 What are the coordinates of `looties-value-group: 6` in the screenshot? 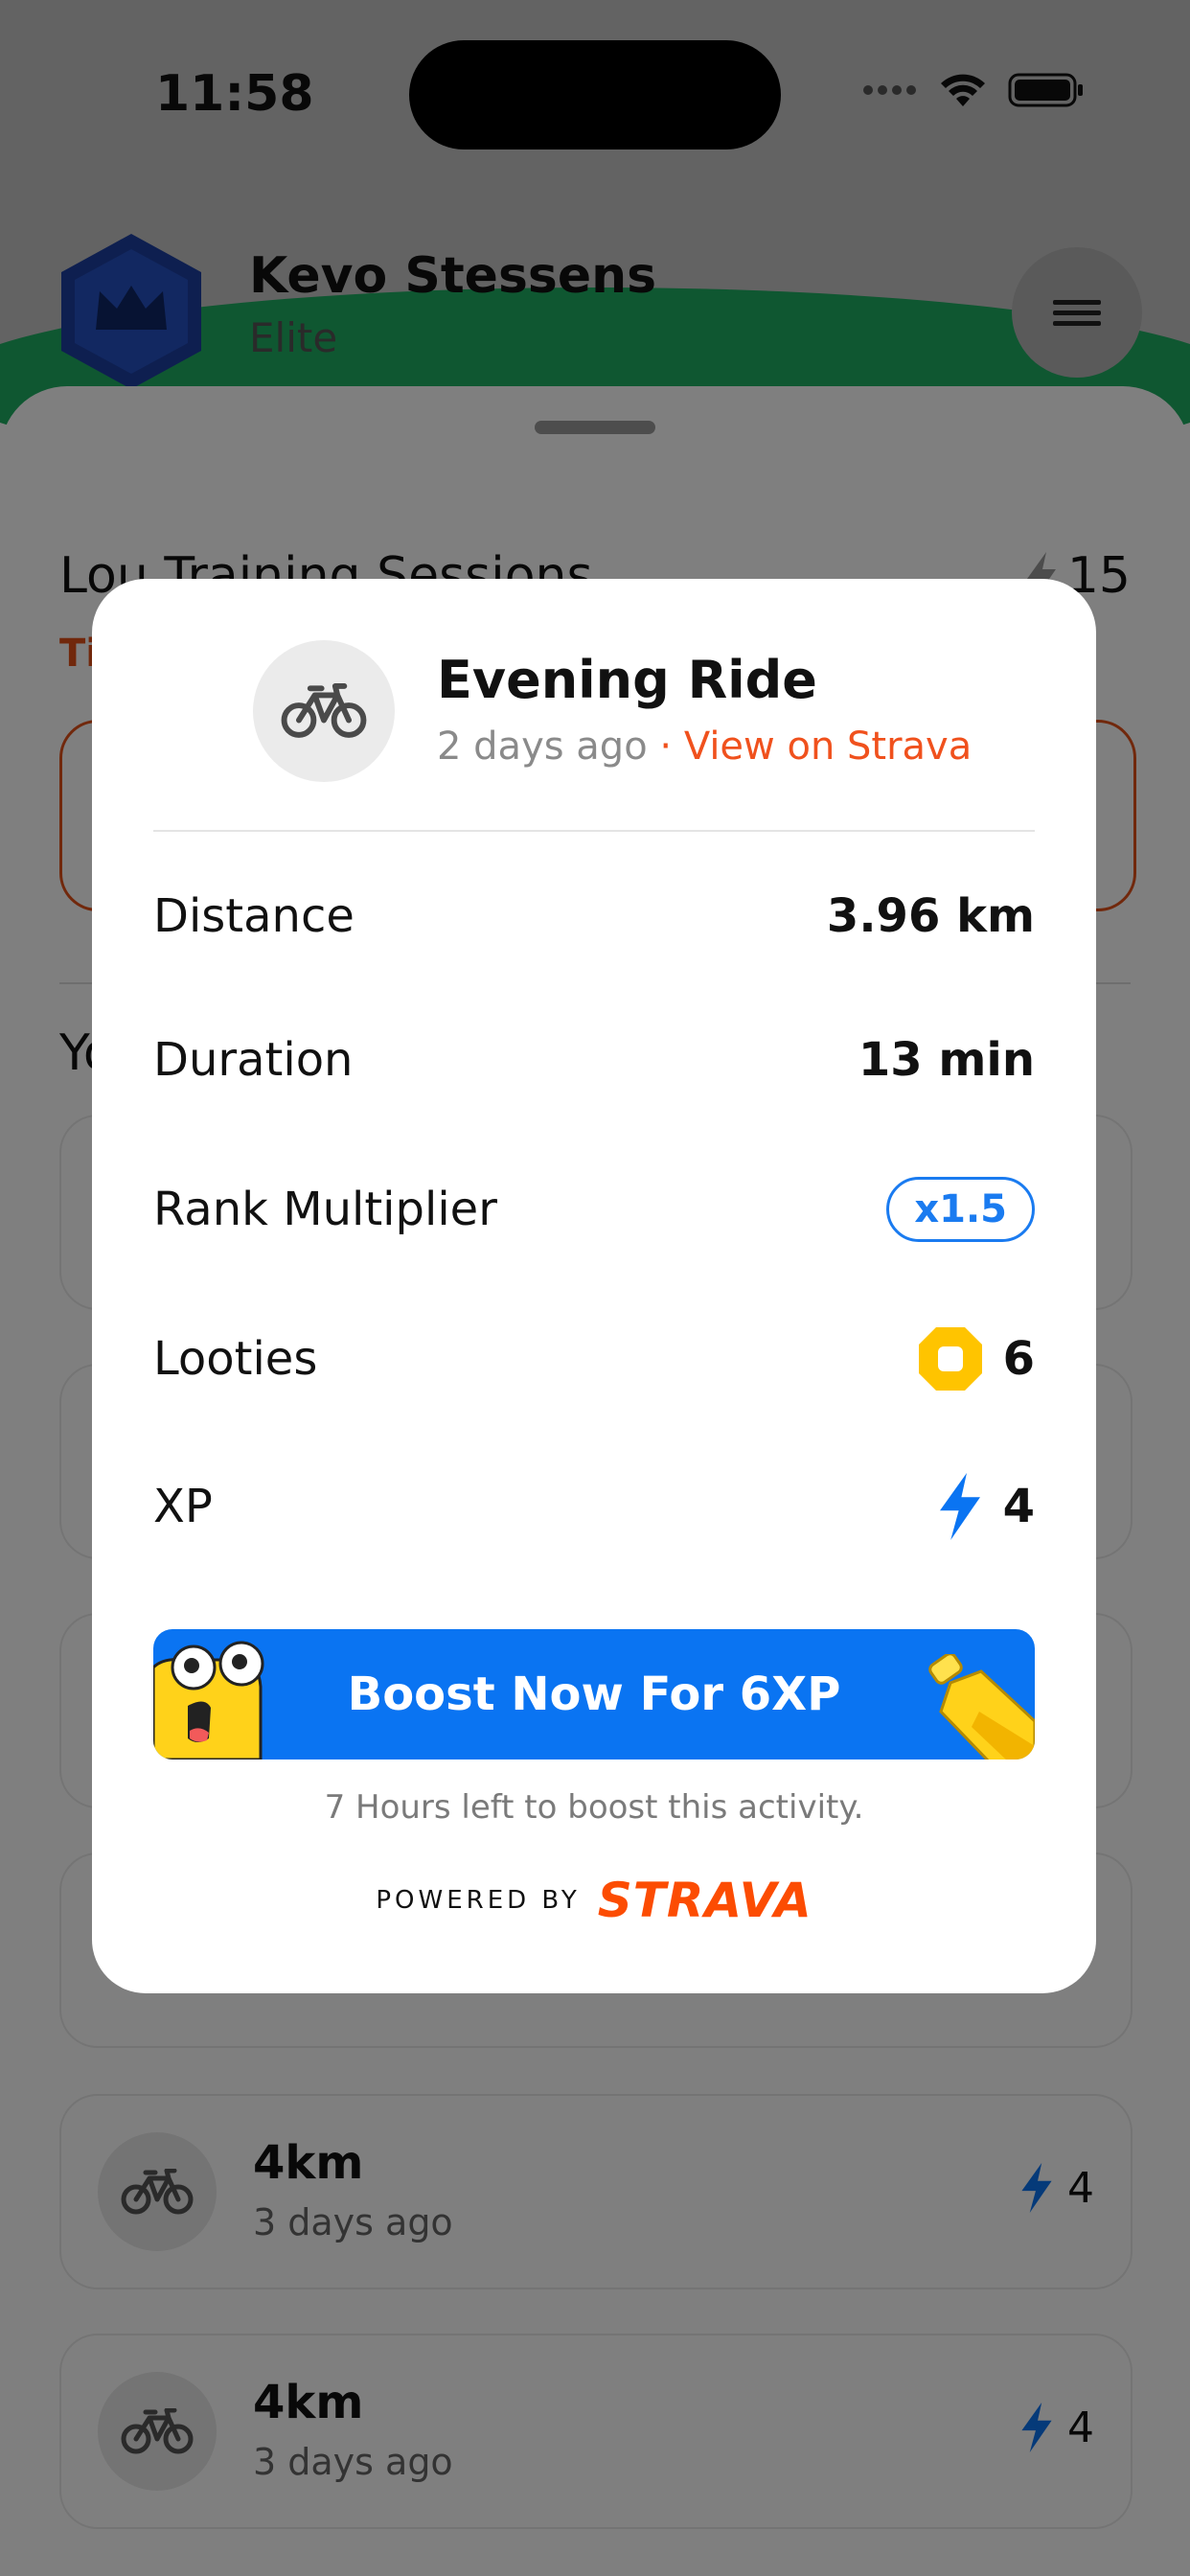 It's located at (976, 1358).